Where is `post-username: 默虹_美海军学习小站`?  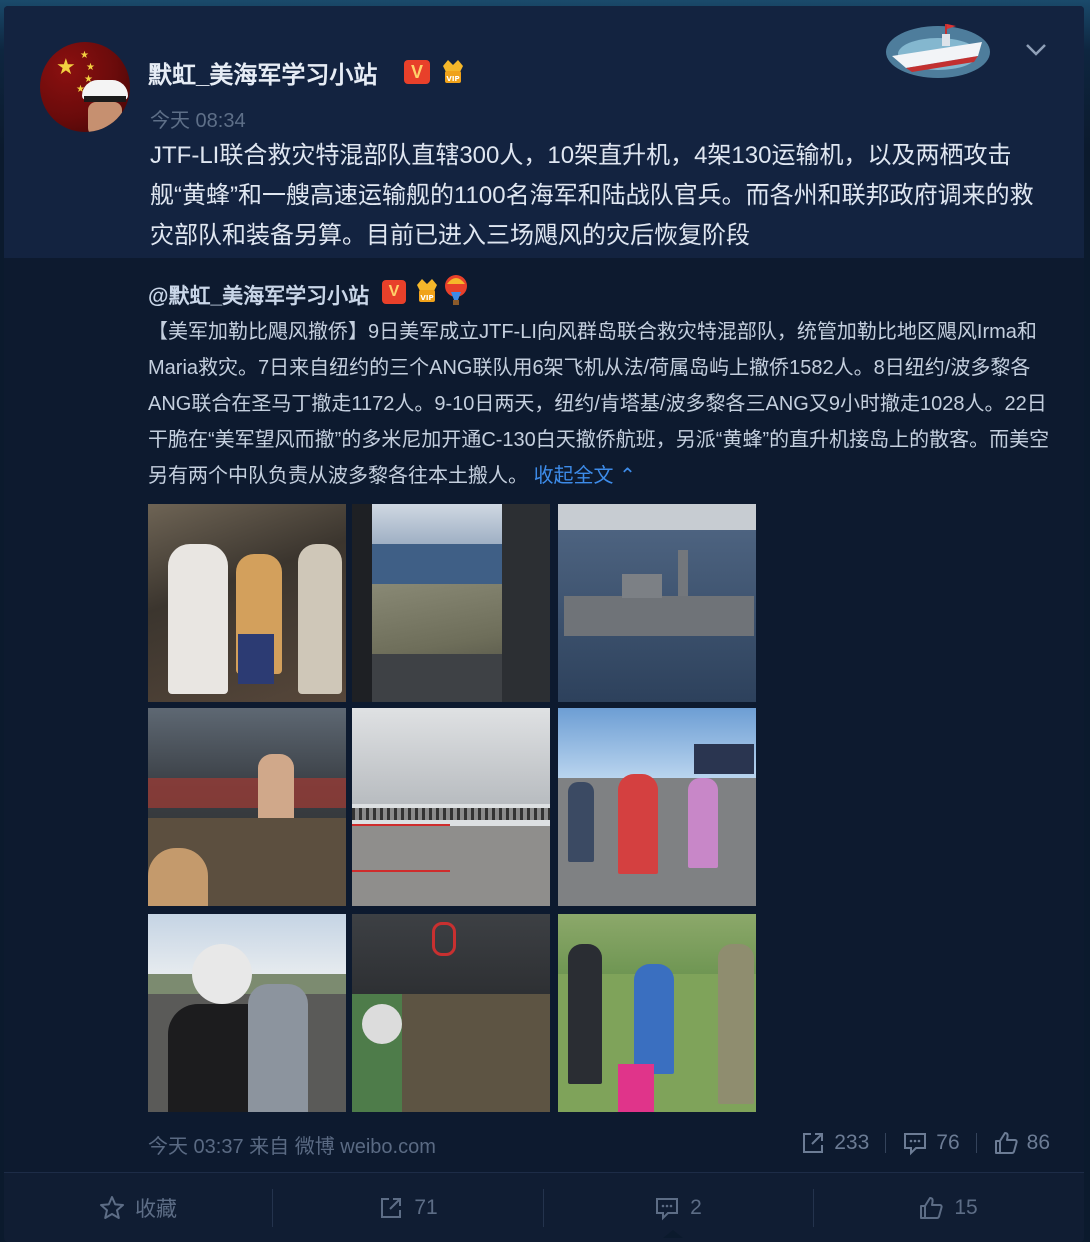
post-username: 默虹_美海军学习小站 is located at coordinates (262, 72).